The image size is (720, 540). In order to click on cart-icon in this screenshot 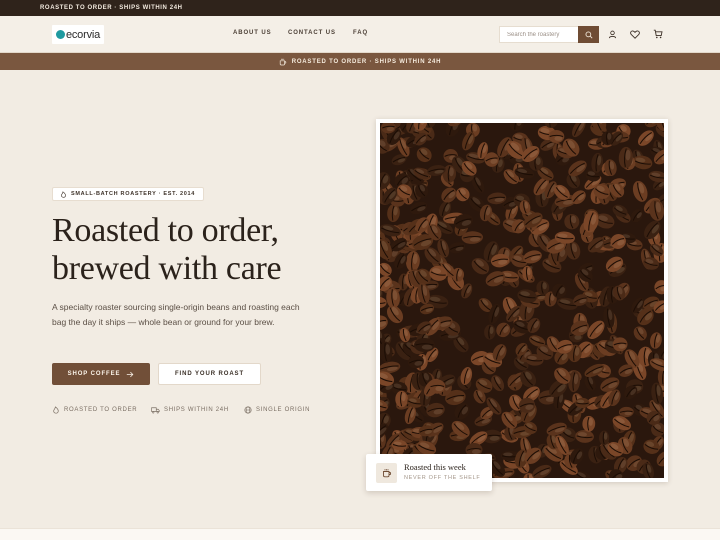, I will do `click(658, 34)`.